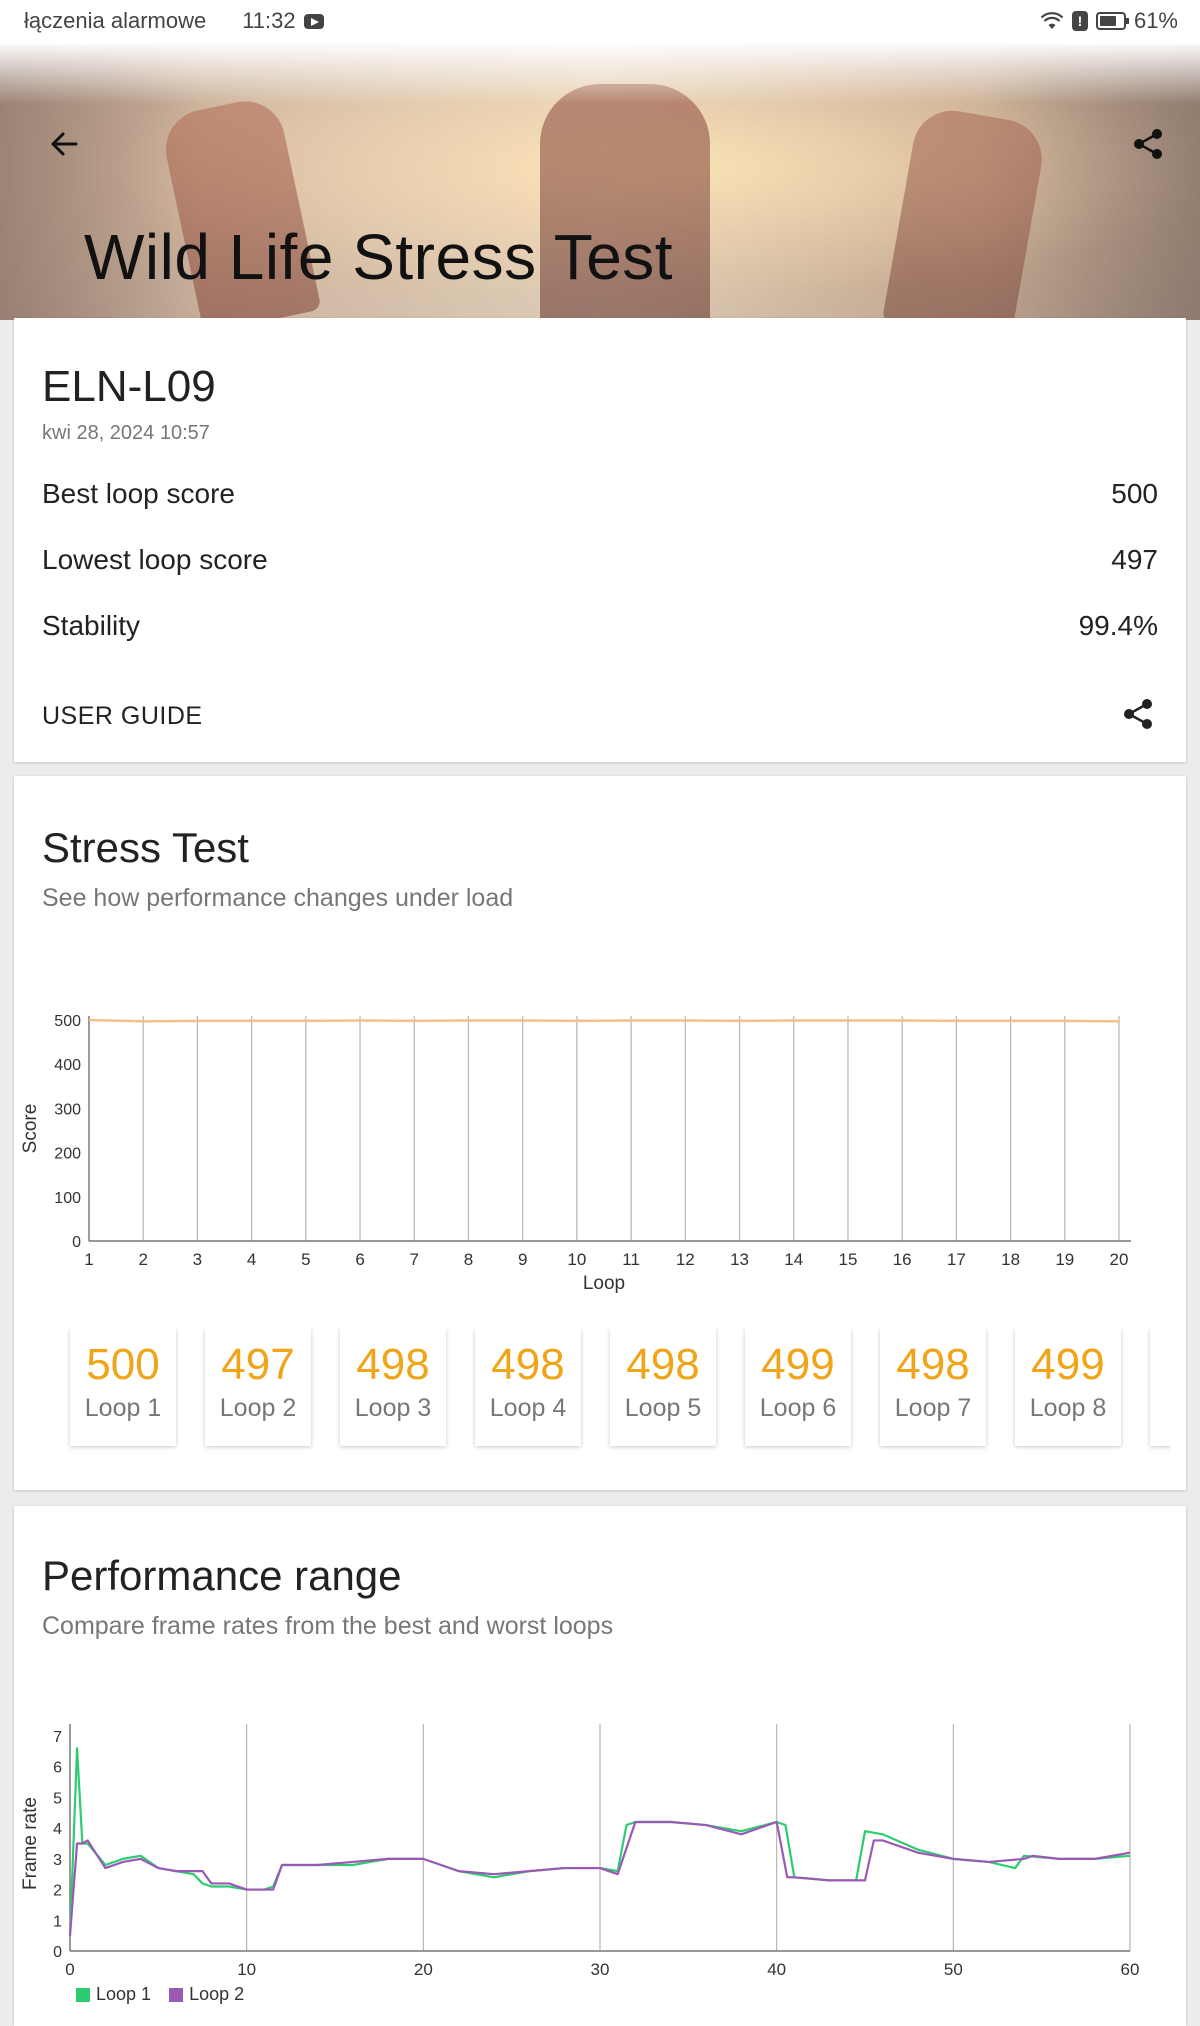 Image resolution: width=1200 pixels, height=2026 pixels. What do you see at coordinates (1160, 1408) in the screenshot?
I see `loop-label: L` at bounding box center [1160, 1408].